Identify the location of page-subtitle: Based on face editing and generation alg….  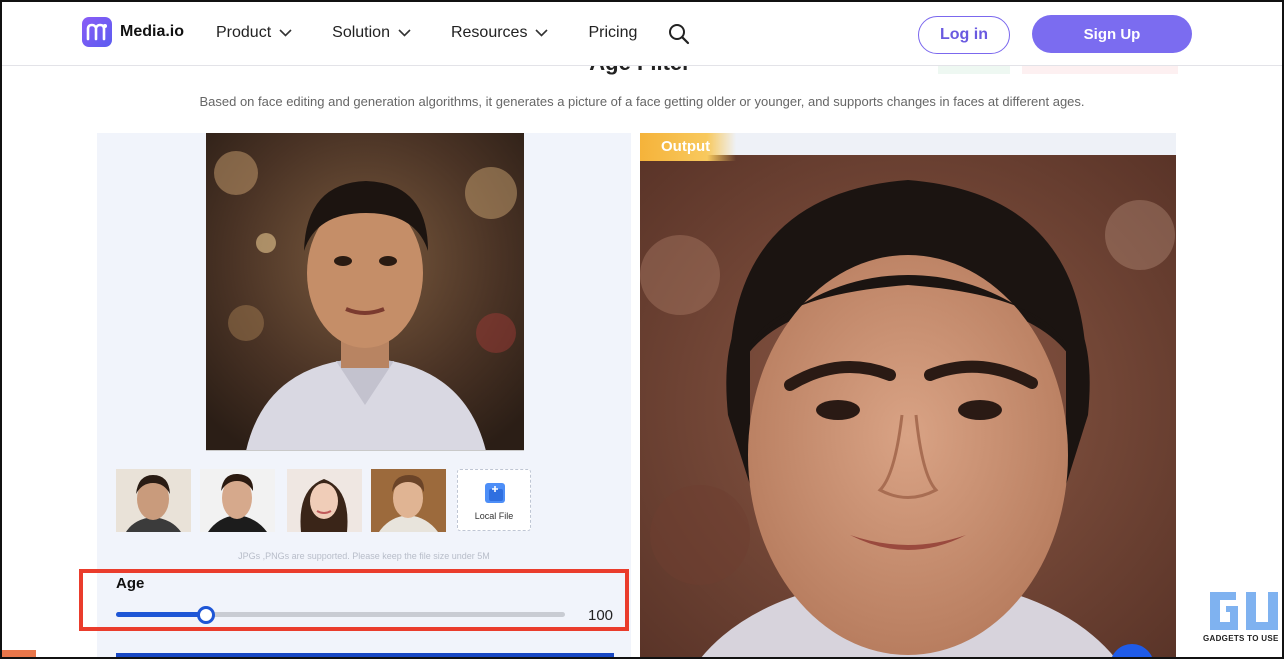
(642, 101).